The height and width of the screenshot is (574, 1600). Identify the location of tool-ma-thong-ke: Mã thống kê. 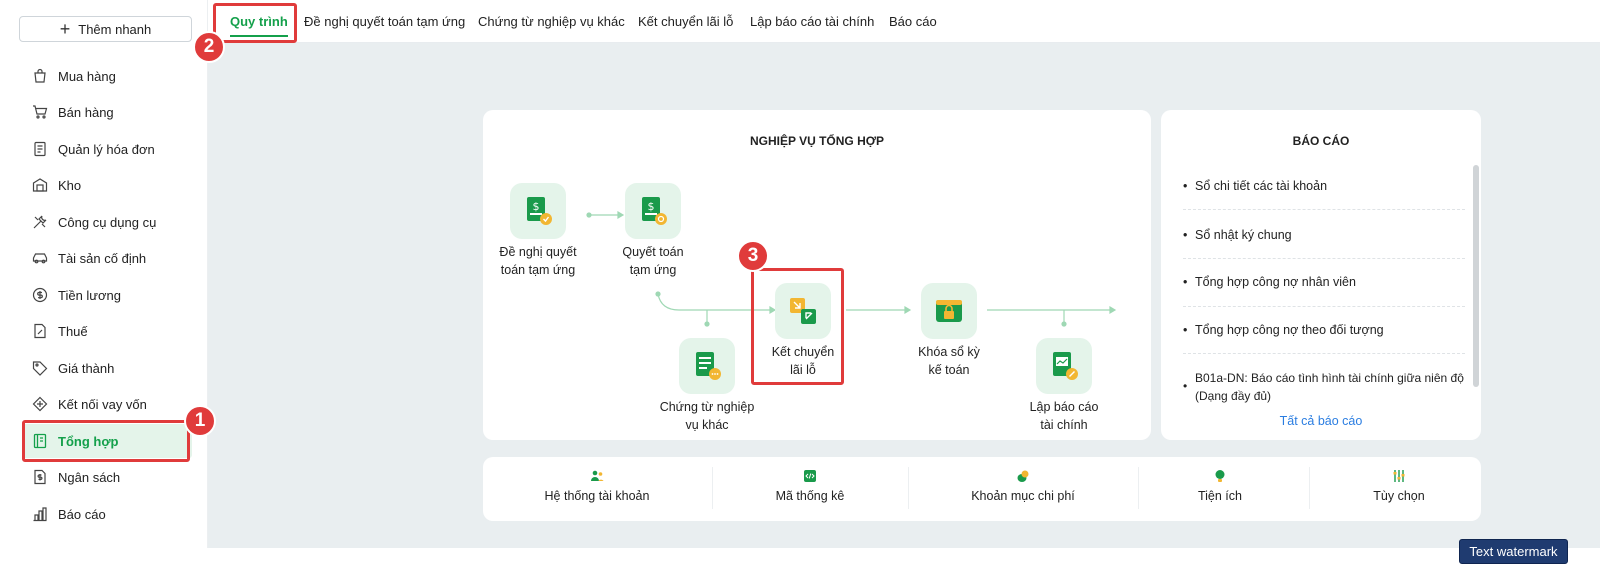
(810, 491).